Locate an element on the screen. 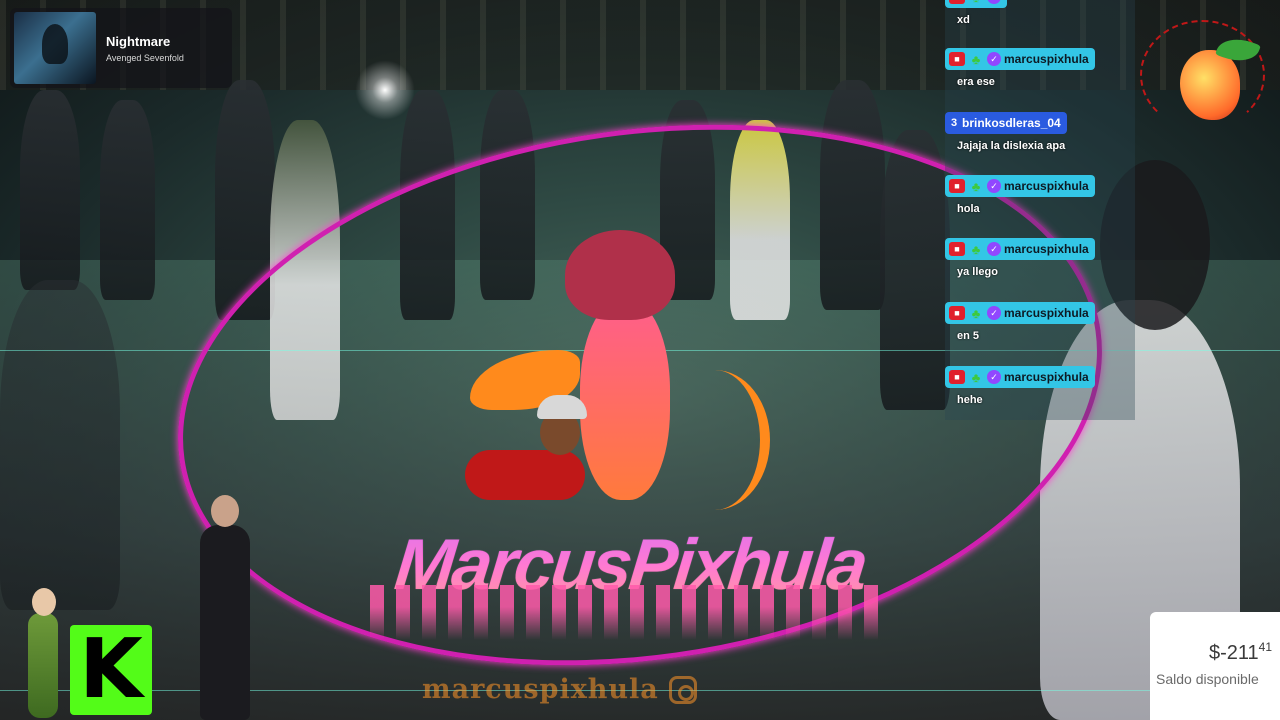 The image size is (1280, 720). balance-amount-cents: 41 is located at coordinates (1265, 647).